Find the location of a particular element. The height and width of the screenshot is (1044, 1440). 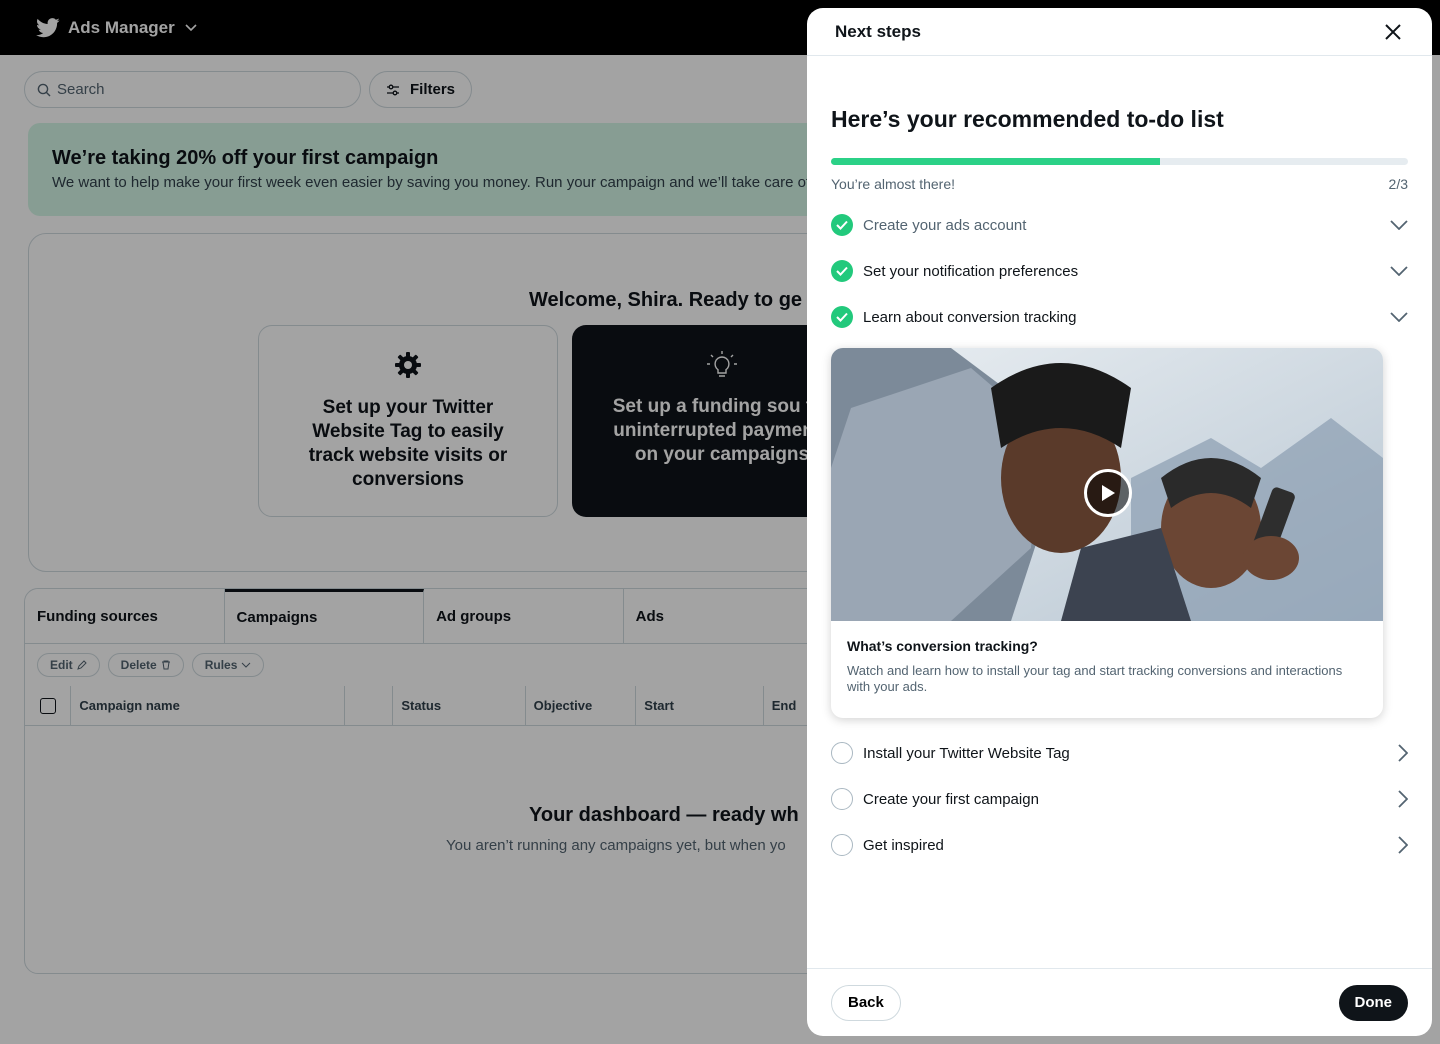

todo-item-label: Set your notification preferences is located at coordinates (971, 271).